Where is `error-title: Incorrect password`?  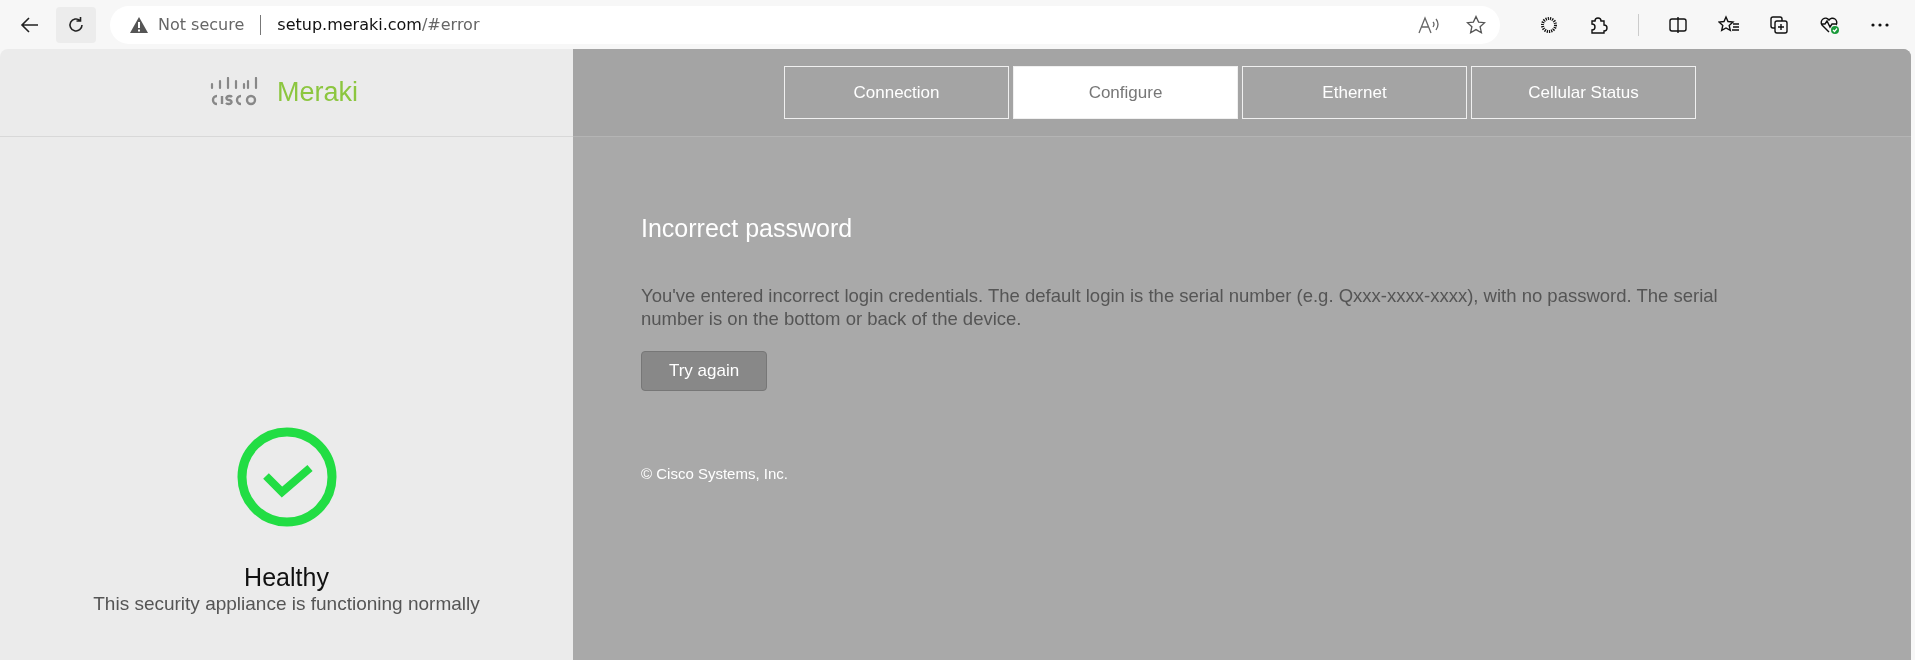
error-title: Incorrect password is located at coordinates (747, 228).